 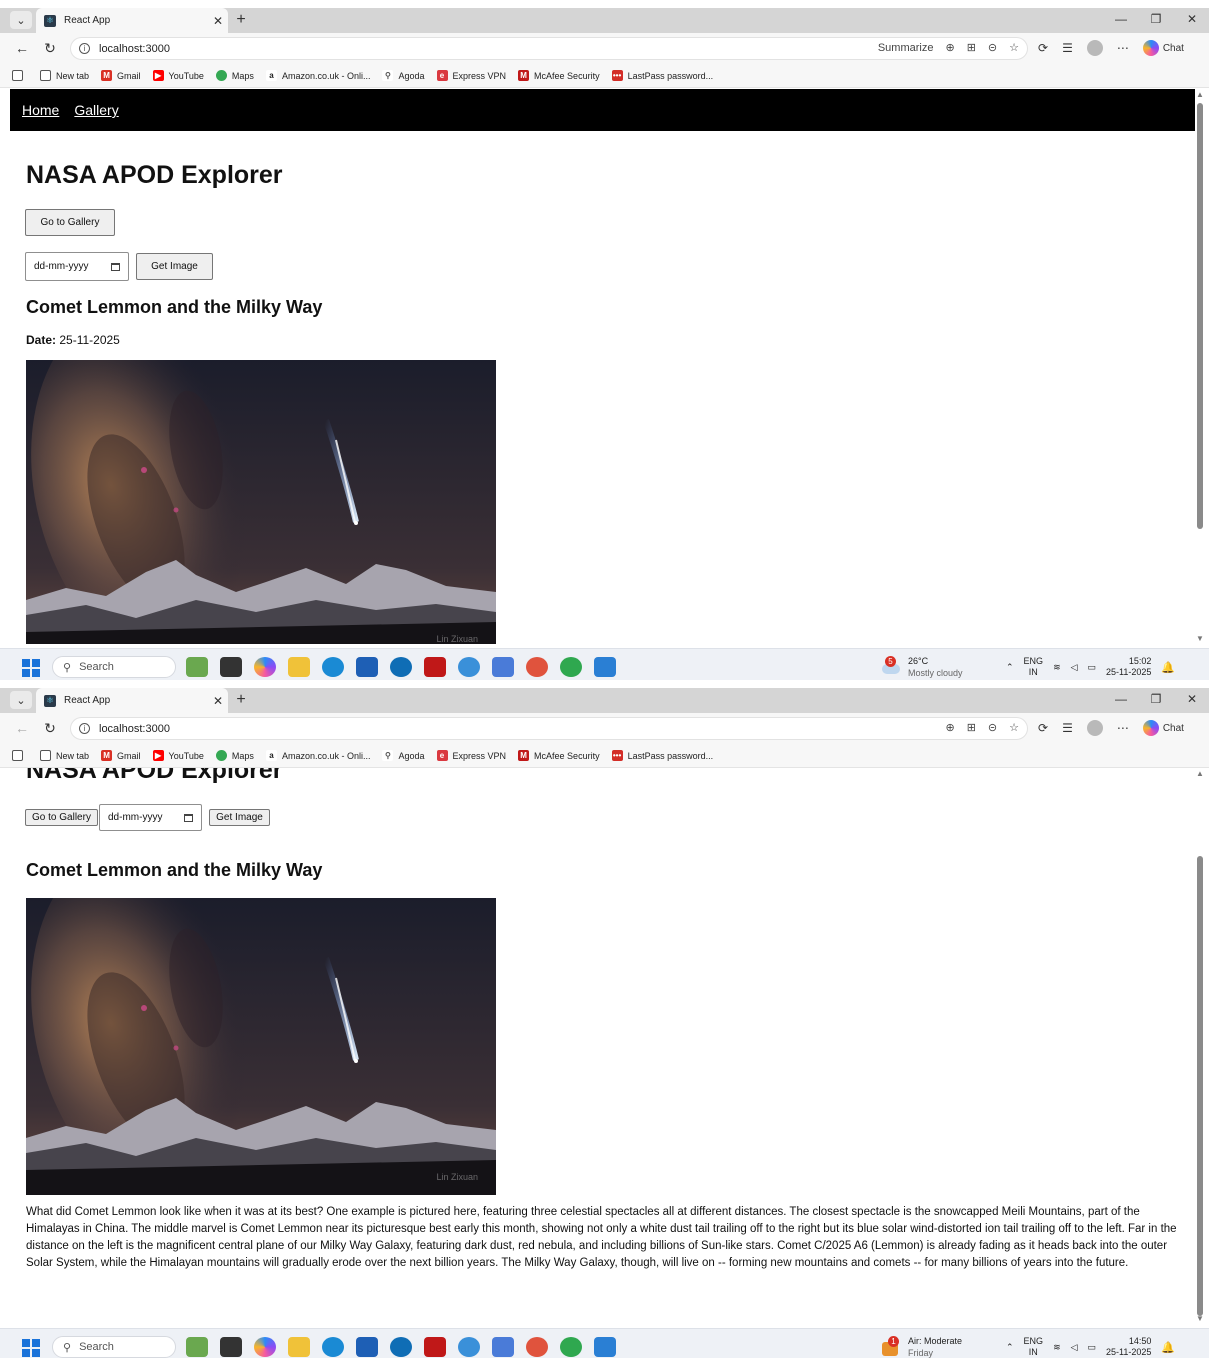 What do you see at coordinates (403, 75) in the screenshot?
I see `bookmark-agoda: ⚲ Agoda` at bounding box center [403, 75].